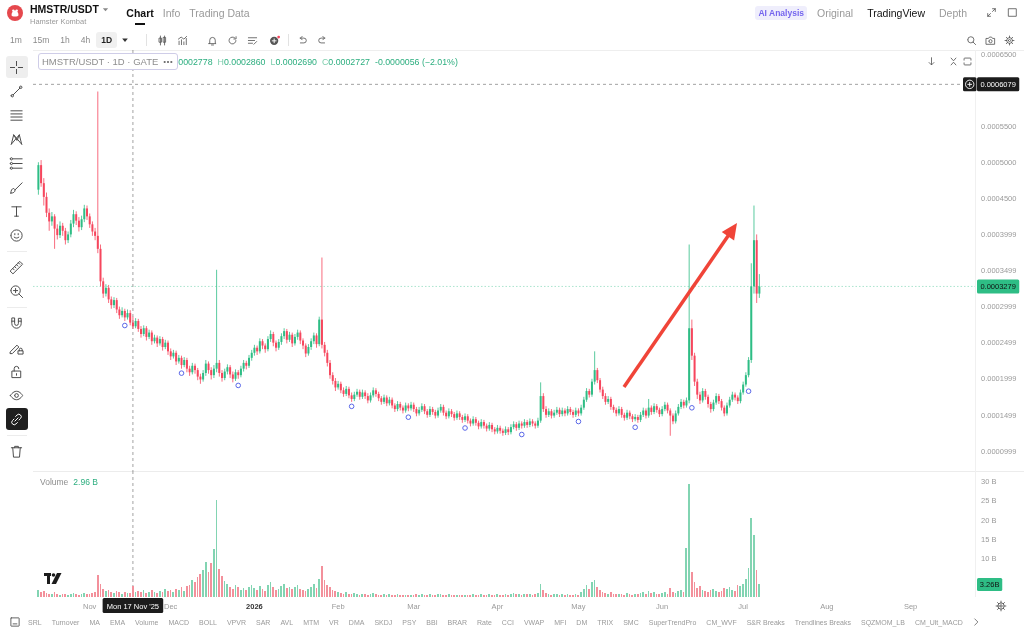 This screenshot has height=637, width=1024. Describe the element at coordinates (241, 61) in the screenshot. I see `ohlc-value: H0.0002860` at that location.